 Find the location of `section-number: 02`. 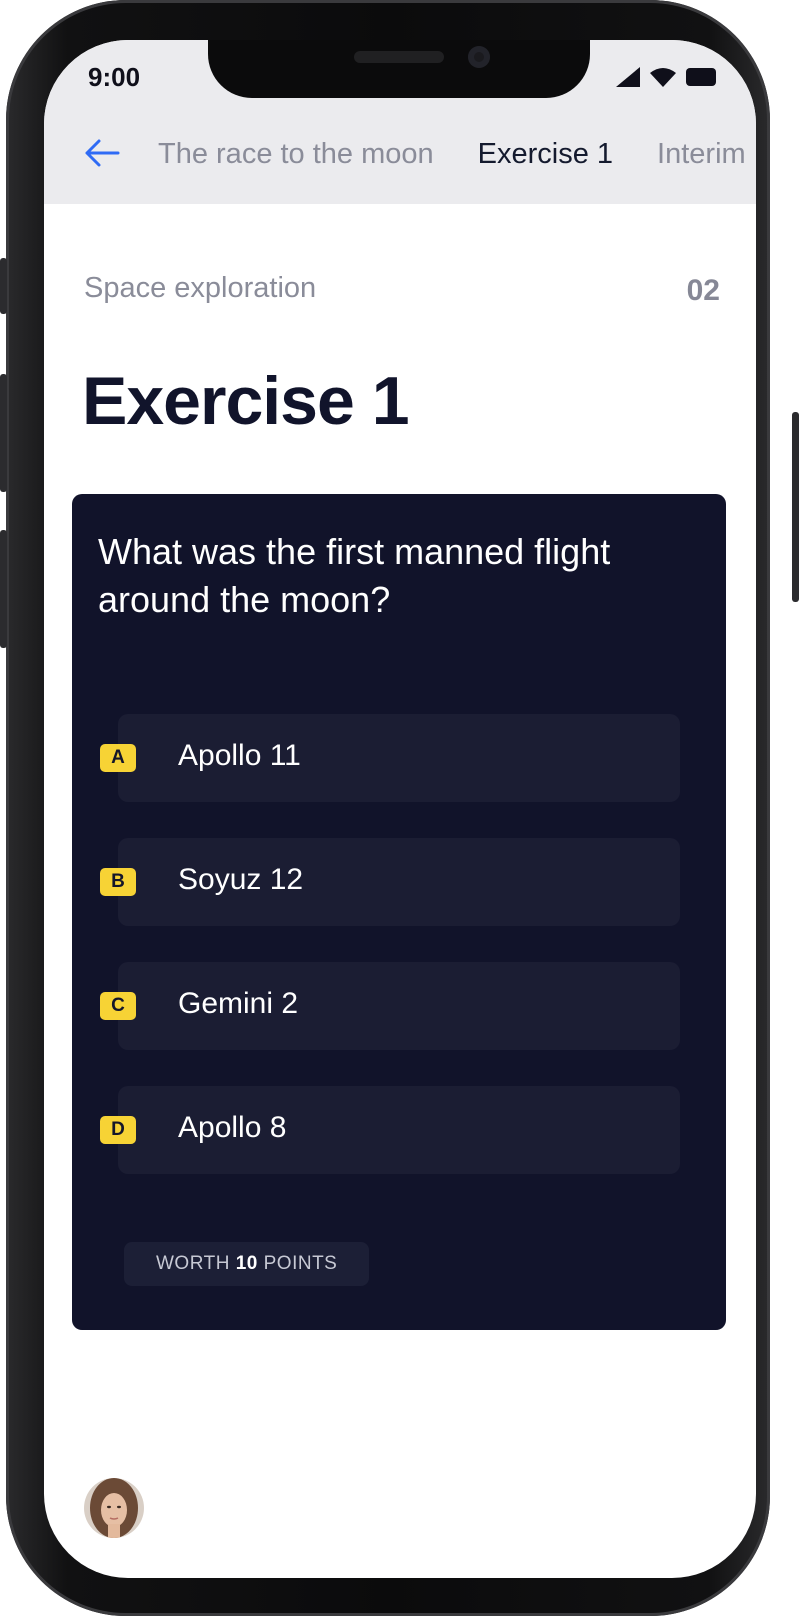

section-number: 02 is located at coordinates (703, 290).